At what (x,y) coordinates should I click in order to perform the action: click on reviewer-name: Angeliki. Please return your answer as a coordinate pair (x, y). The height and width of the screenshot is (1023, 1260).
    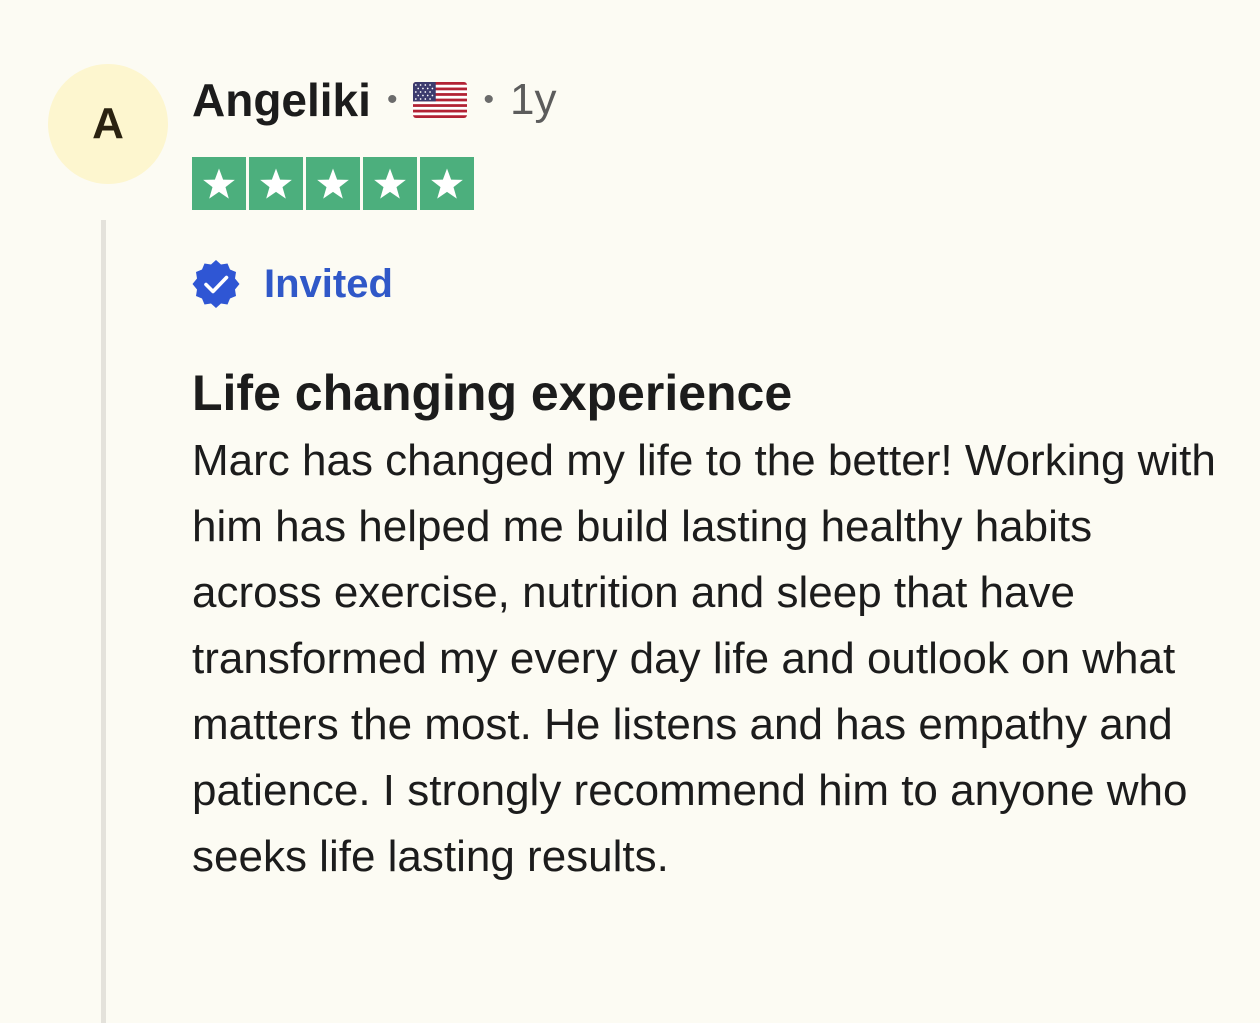
    Looking at the image, I should click on (281, 100).